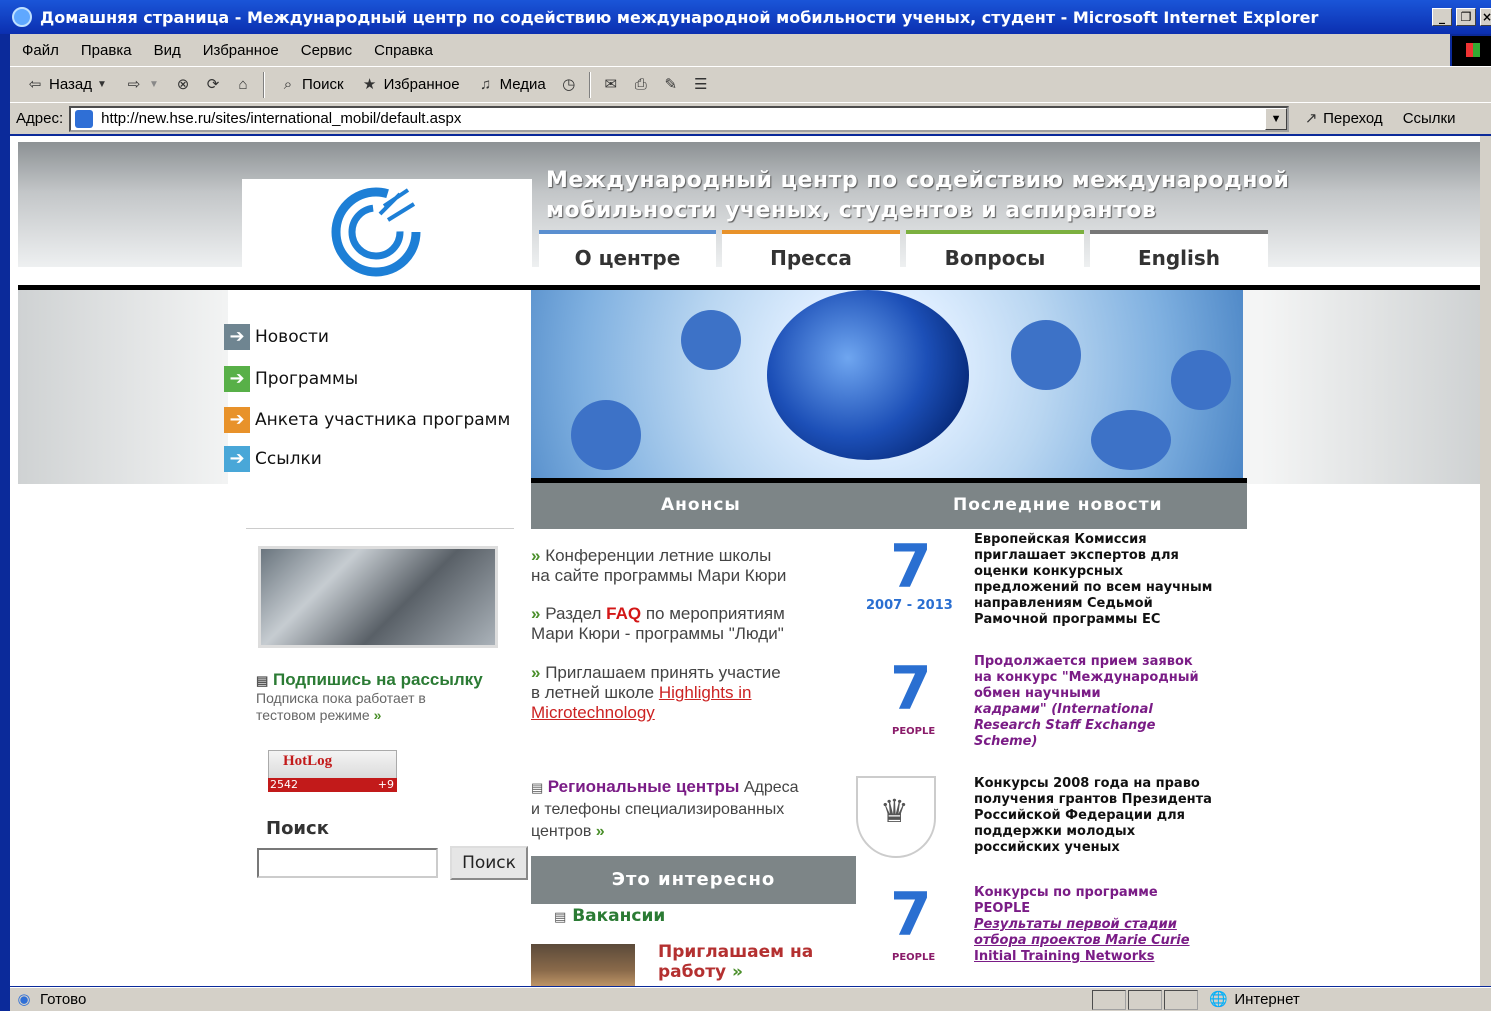  Describe the element at coordinates (341, 698) in the screenshot. I see `subscribe-note-1: Подписка пока работает в` at that location.